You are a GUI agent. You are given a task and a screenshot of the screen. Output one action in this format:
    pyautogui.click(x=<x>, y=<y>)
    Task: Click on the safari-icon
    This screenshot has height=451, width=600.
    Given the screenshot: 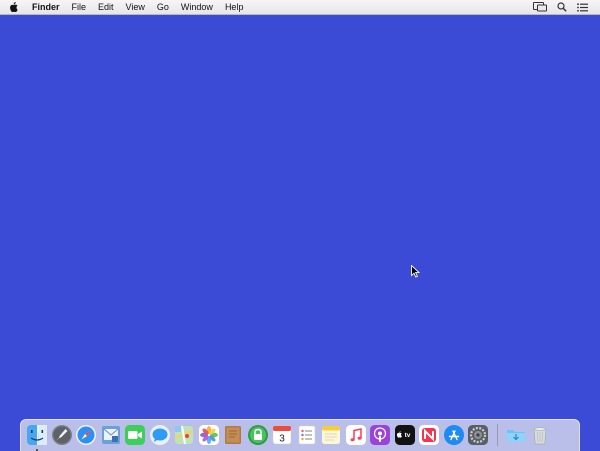 What is the action you would take?
    pyautogui.click(x=86, y=435)
    